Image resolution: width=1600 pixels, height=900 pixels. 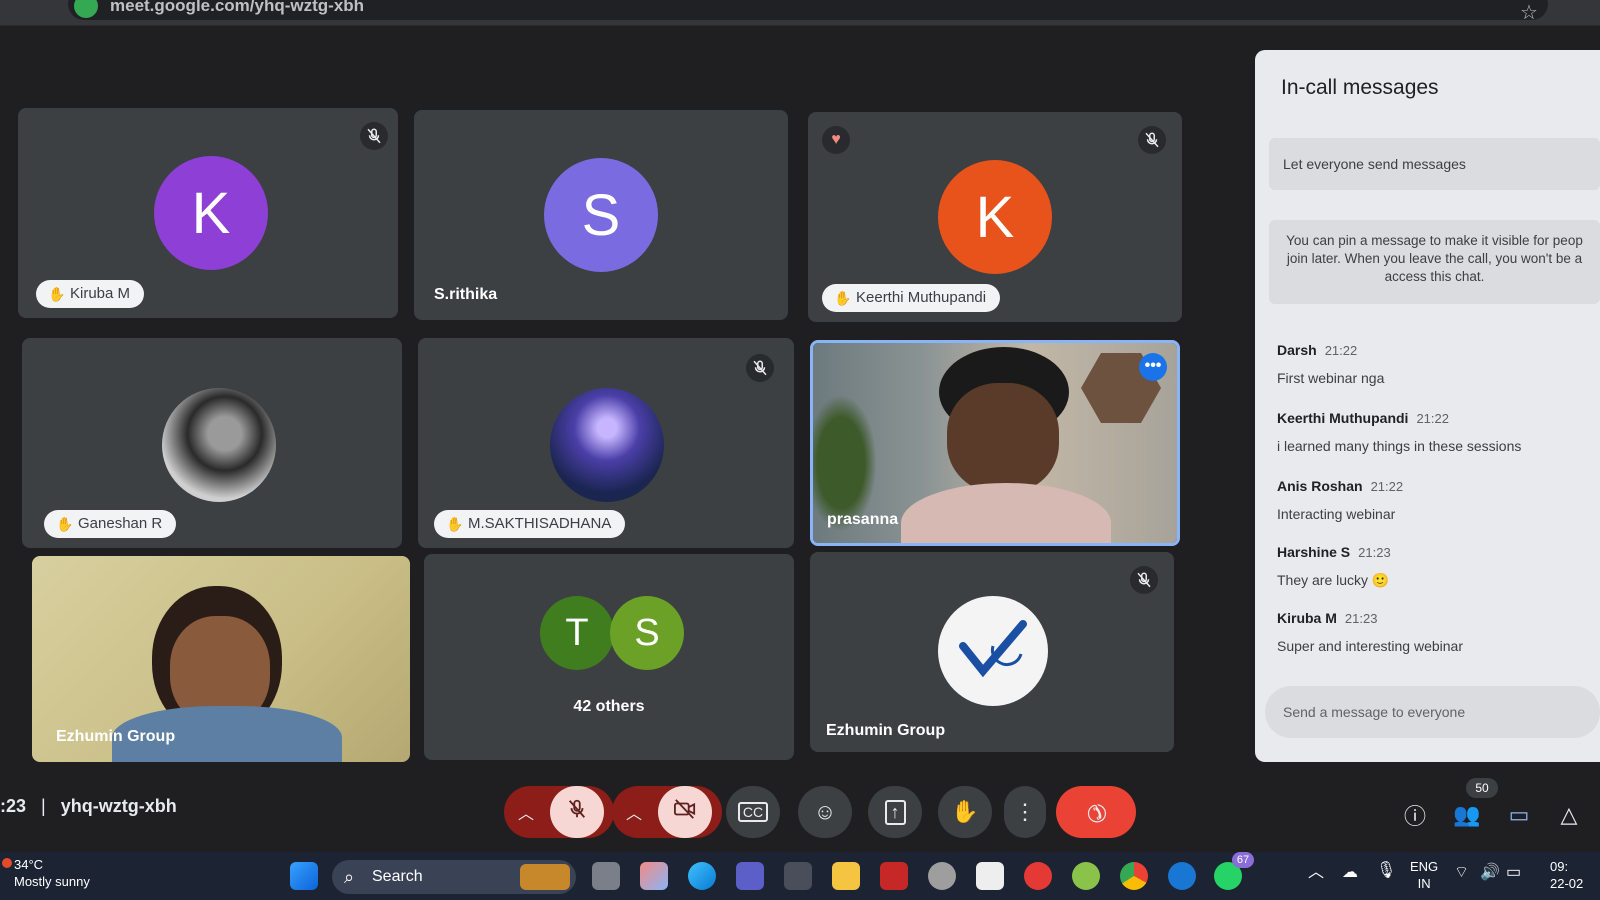 I want to click on chat-title: In-call messages, so click(x=1360, y=87).